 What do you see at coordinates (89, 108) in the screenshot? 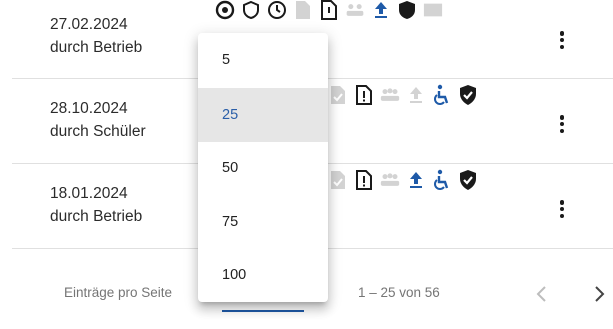
I see `date-text: 28.10.2024` at bounding box center [89, 108].